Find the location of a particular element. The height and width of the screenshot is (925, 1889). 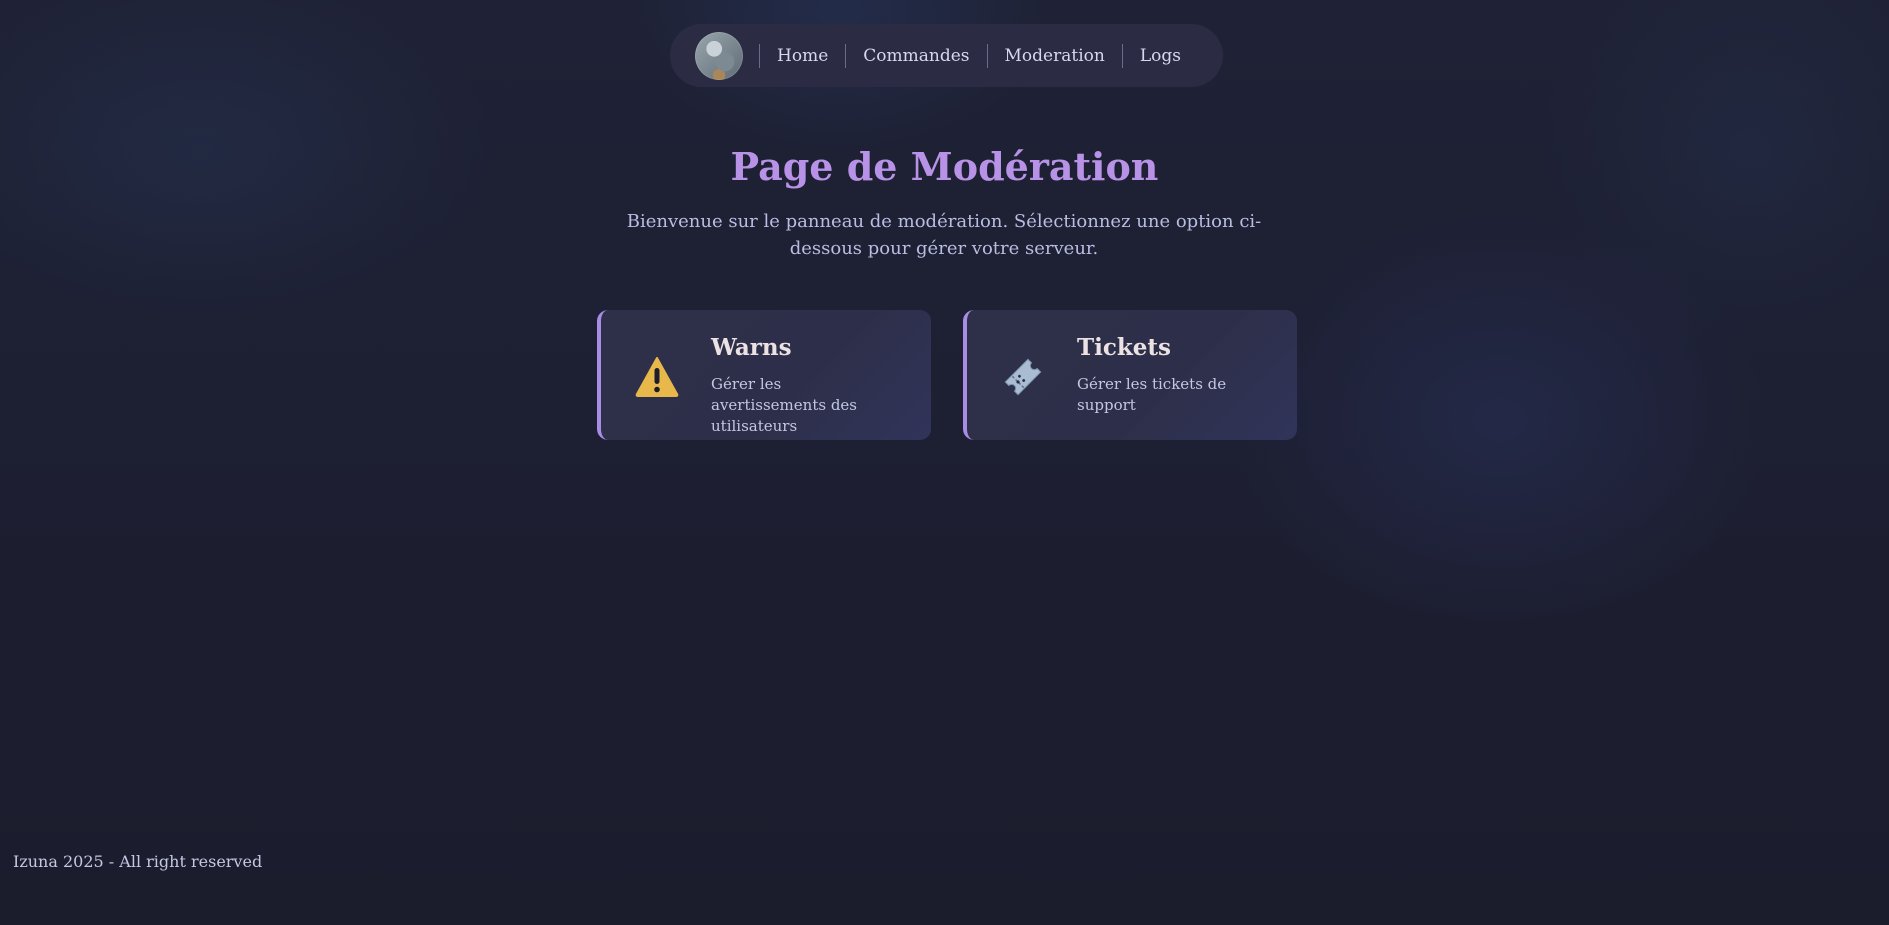

warning-icon is located at coordinates (657, 377).